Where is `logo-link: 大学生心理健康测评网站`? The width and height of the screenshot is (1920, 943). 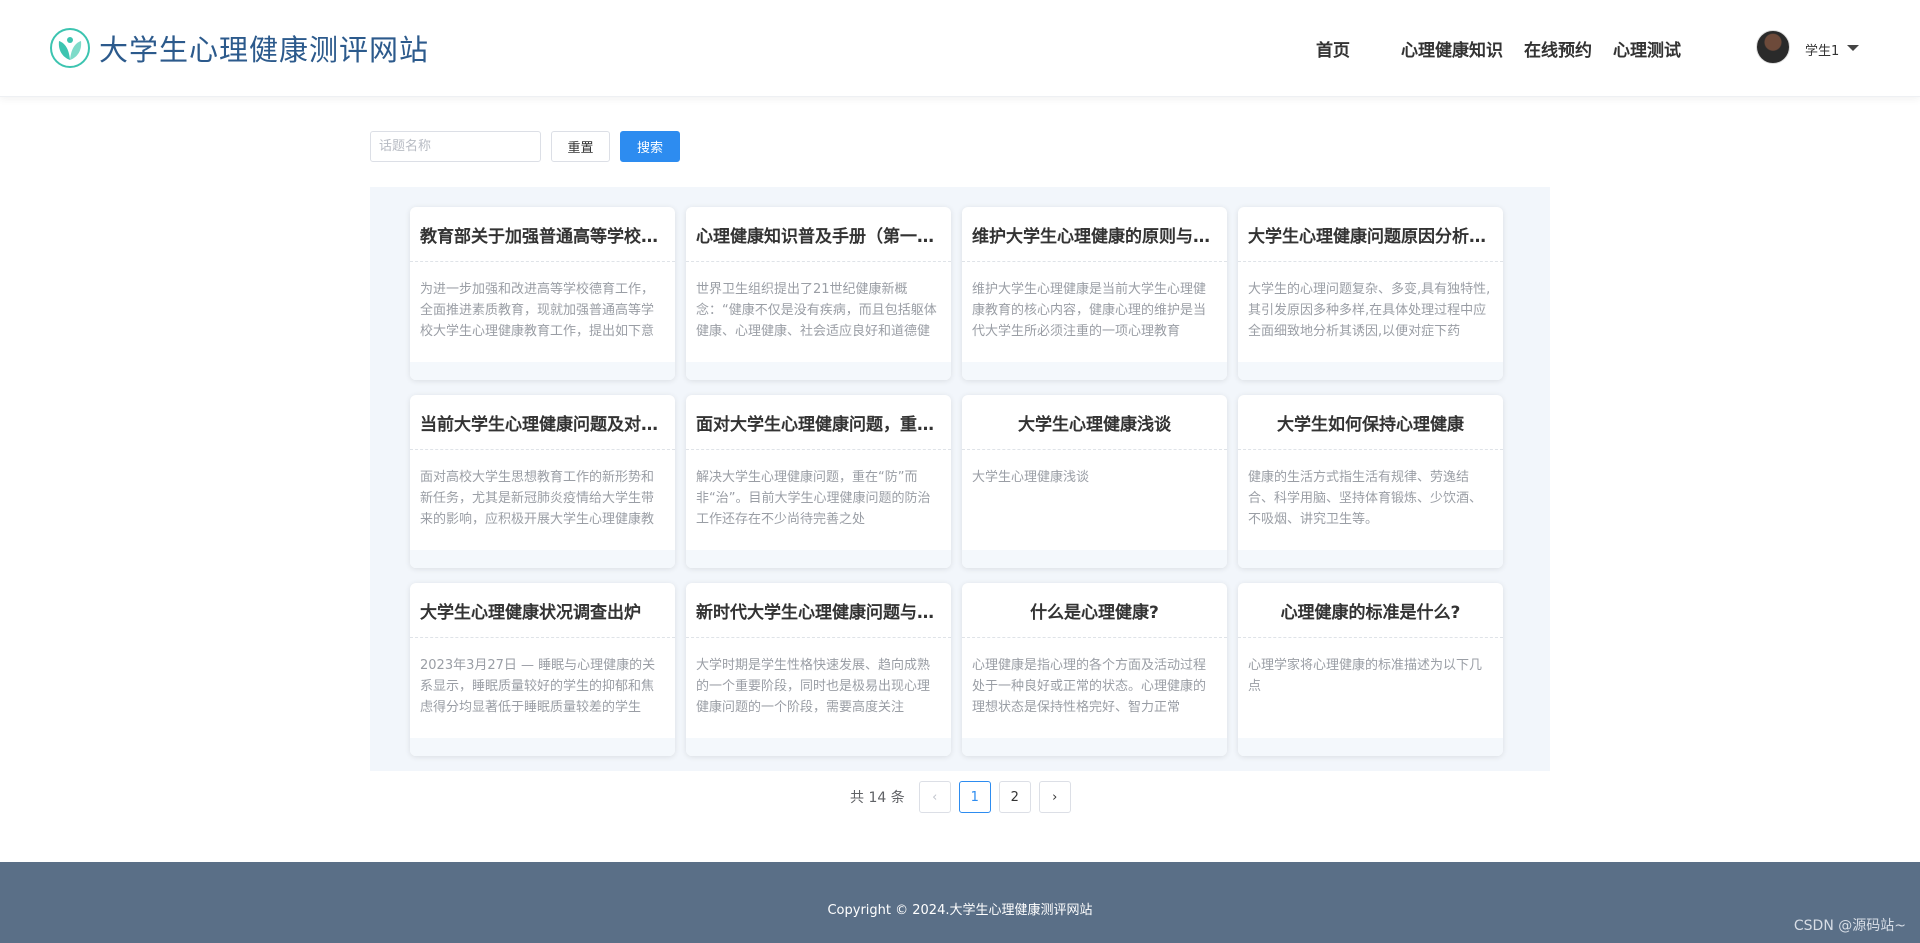 logo-link: 大学生心理健康测评网站 is located at coordinates (239, 48).